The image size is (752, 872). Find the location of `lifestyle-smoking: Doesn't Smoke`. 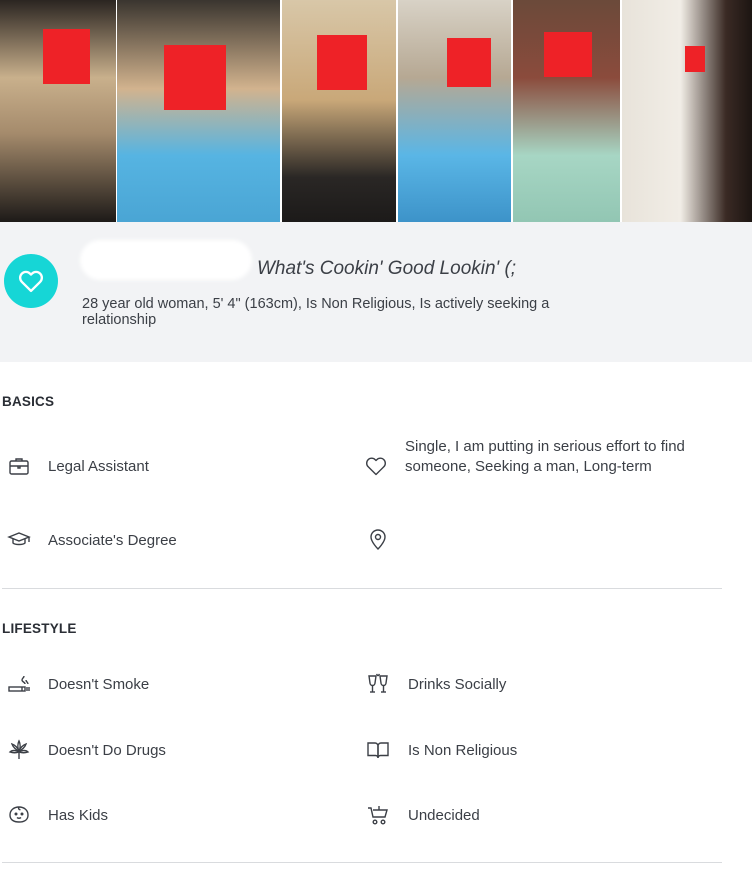

lifestyle-smoking: Doesn't Smoke is located at coordinates (99, 684).